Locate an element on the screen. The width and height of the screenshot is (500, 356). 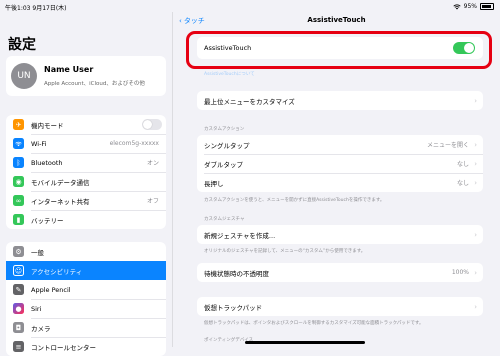
sidebar-item-label: インターネット共有 is located at coordinates (60, 201).